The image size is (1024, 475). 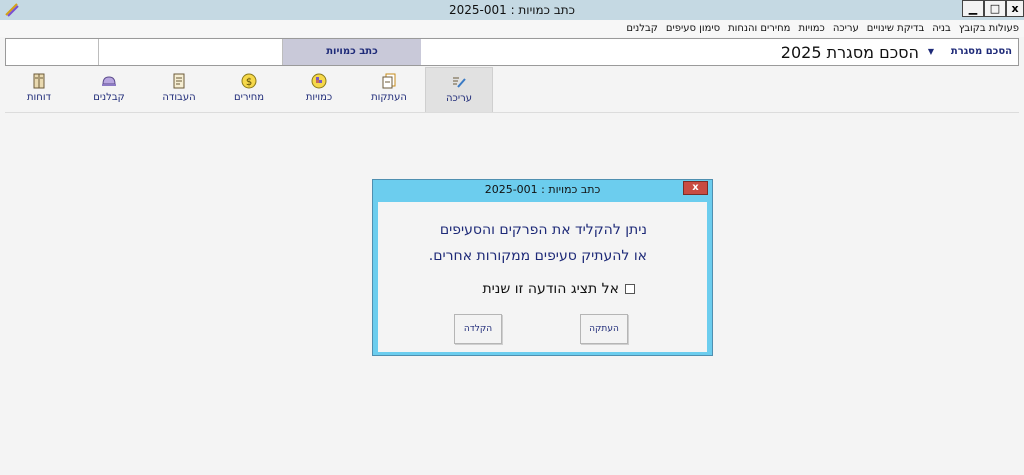 What do you see at coordinates (109, 97) in the screenshot?
I see `toolbar-label: קבלנים` at bounding box center [109, 97].